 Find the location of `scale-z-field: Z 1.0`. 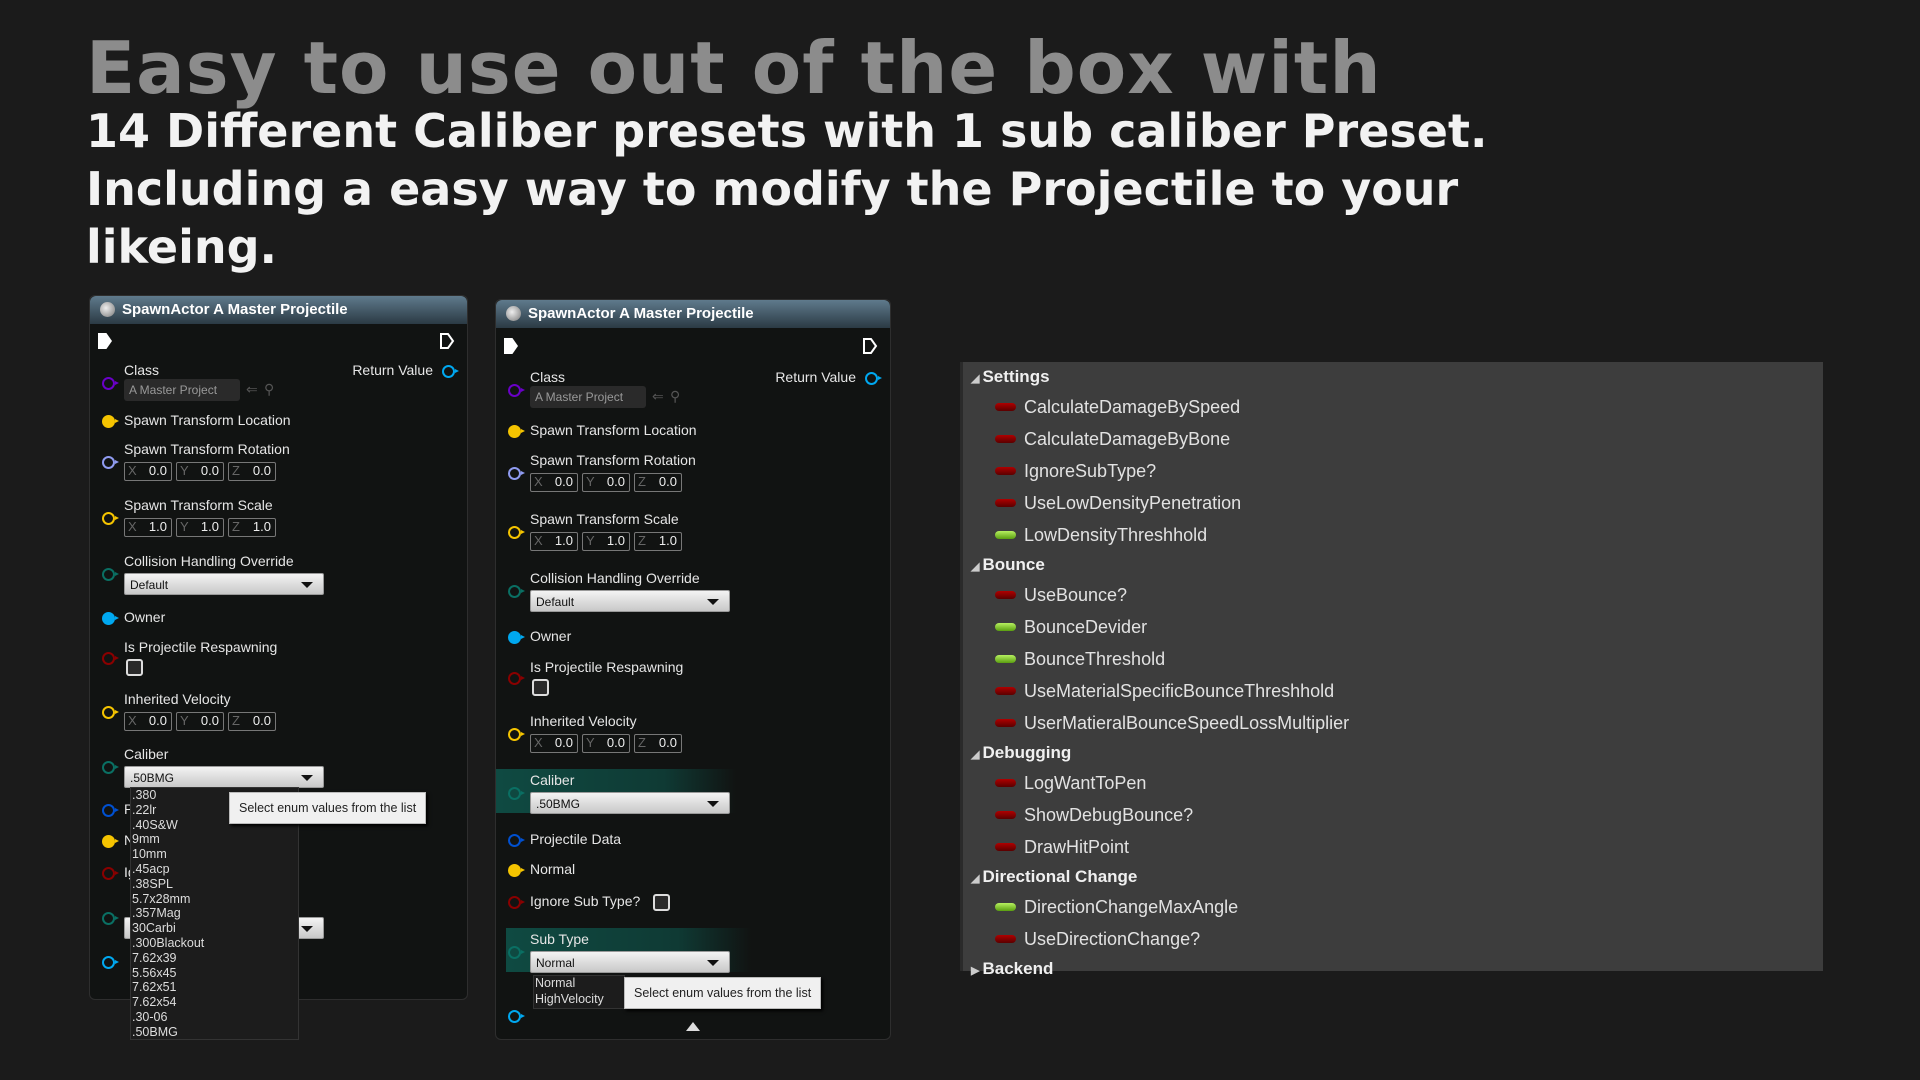

scale-z-field: Z 1.0 is located at coordinates (658, 541).